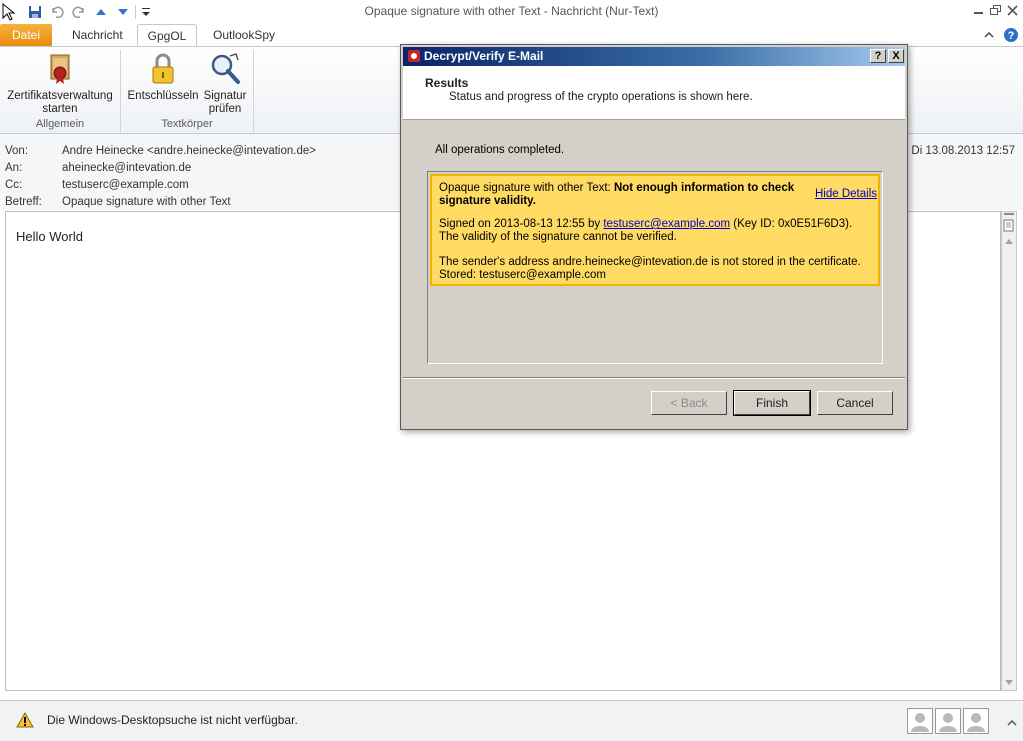  What do you see at coordinates (990, 36) in the screenshot?
I see `collapse-ribbon-icon` at bounding box center [990, 36].